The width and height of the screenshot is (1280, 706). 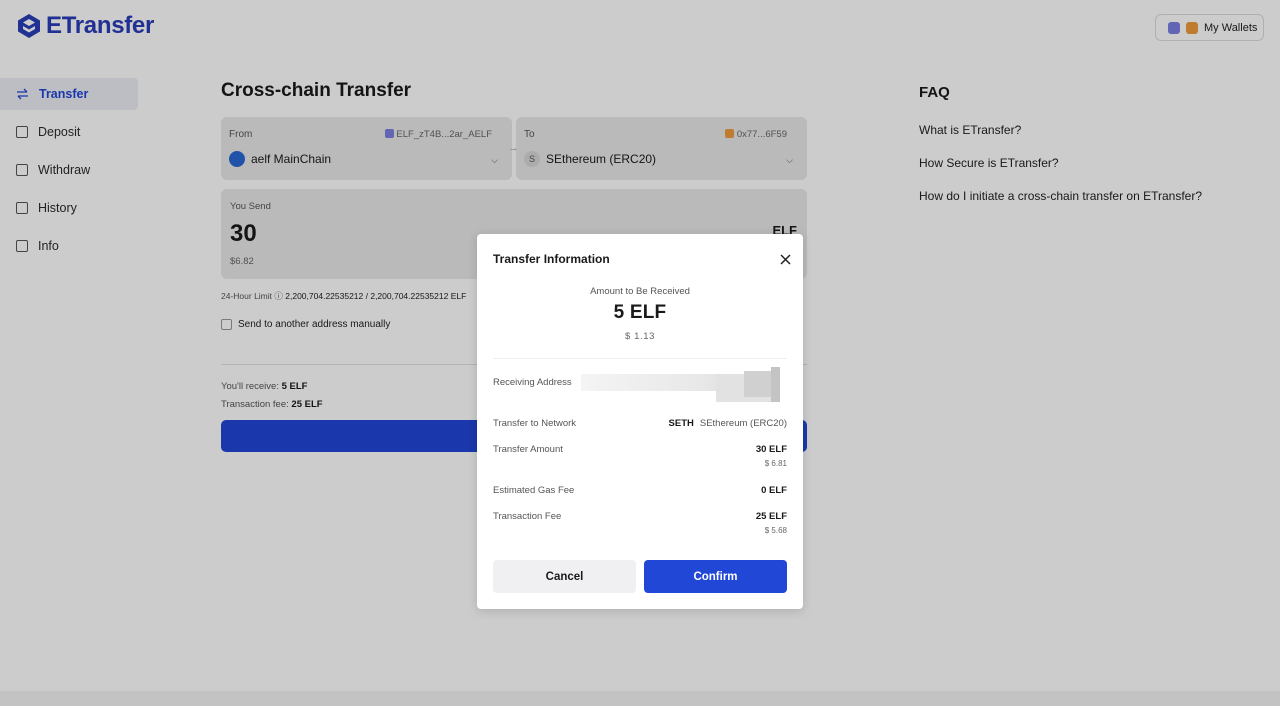 I want to click on cancel-button: Cancel, so click(x=564, y=576).